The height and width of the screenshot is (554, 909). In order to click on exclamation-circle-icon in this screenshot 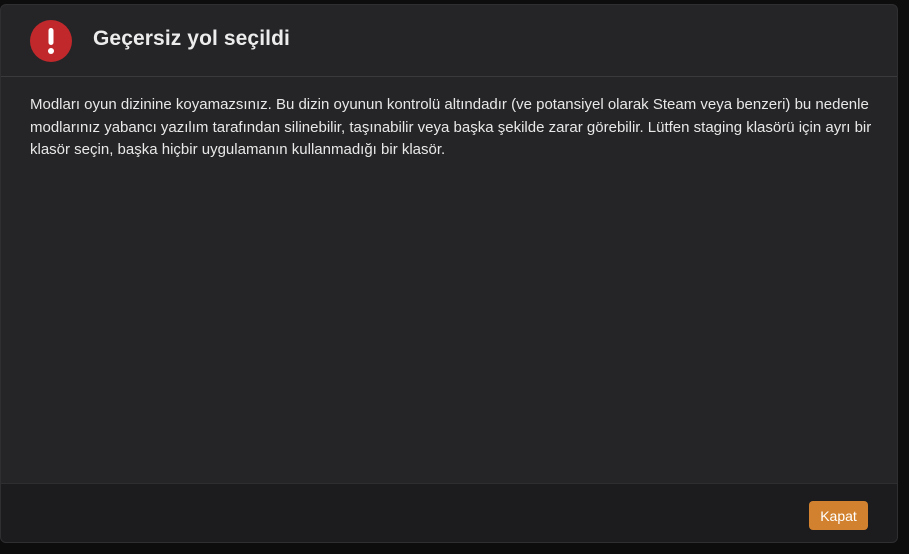, I will do `click(51, 41)`.